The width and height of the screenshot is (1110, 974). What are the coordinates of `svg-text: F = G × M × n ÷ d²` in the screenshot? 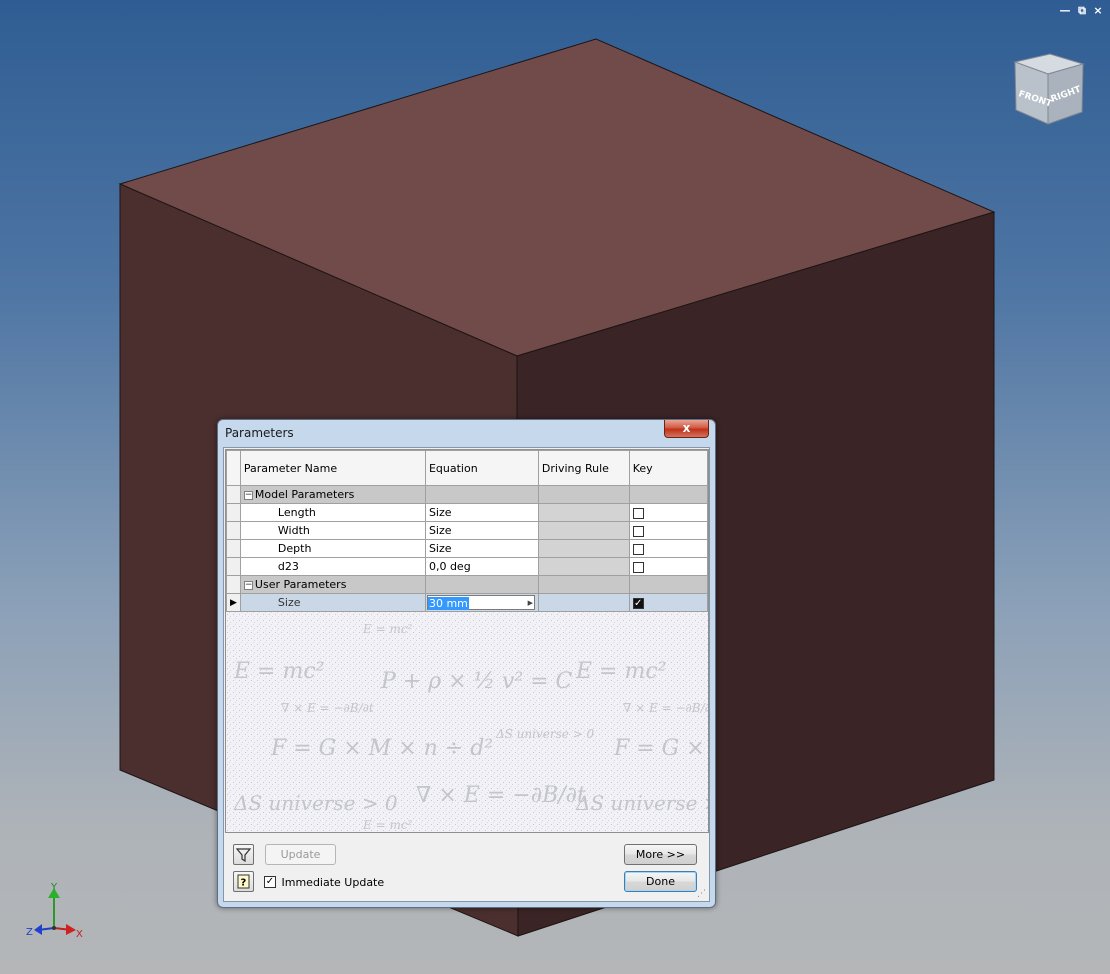 It's located at (381, 748).